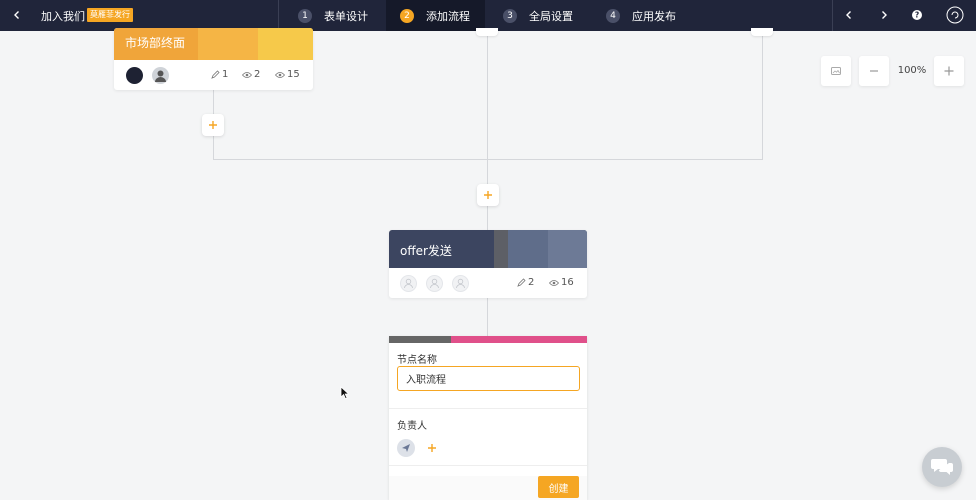 The width and height of the screenshot is (976, 500). I want to click on edit-count: 1, so click(219, 74).